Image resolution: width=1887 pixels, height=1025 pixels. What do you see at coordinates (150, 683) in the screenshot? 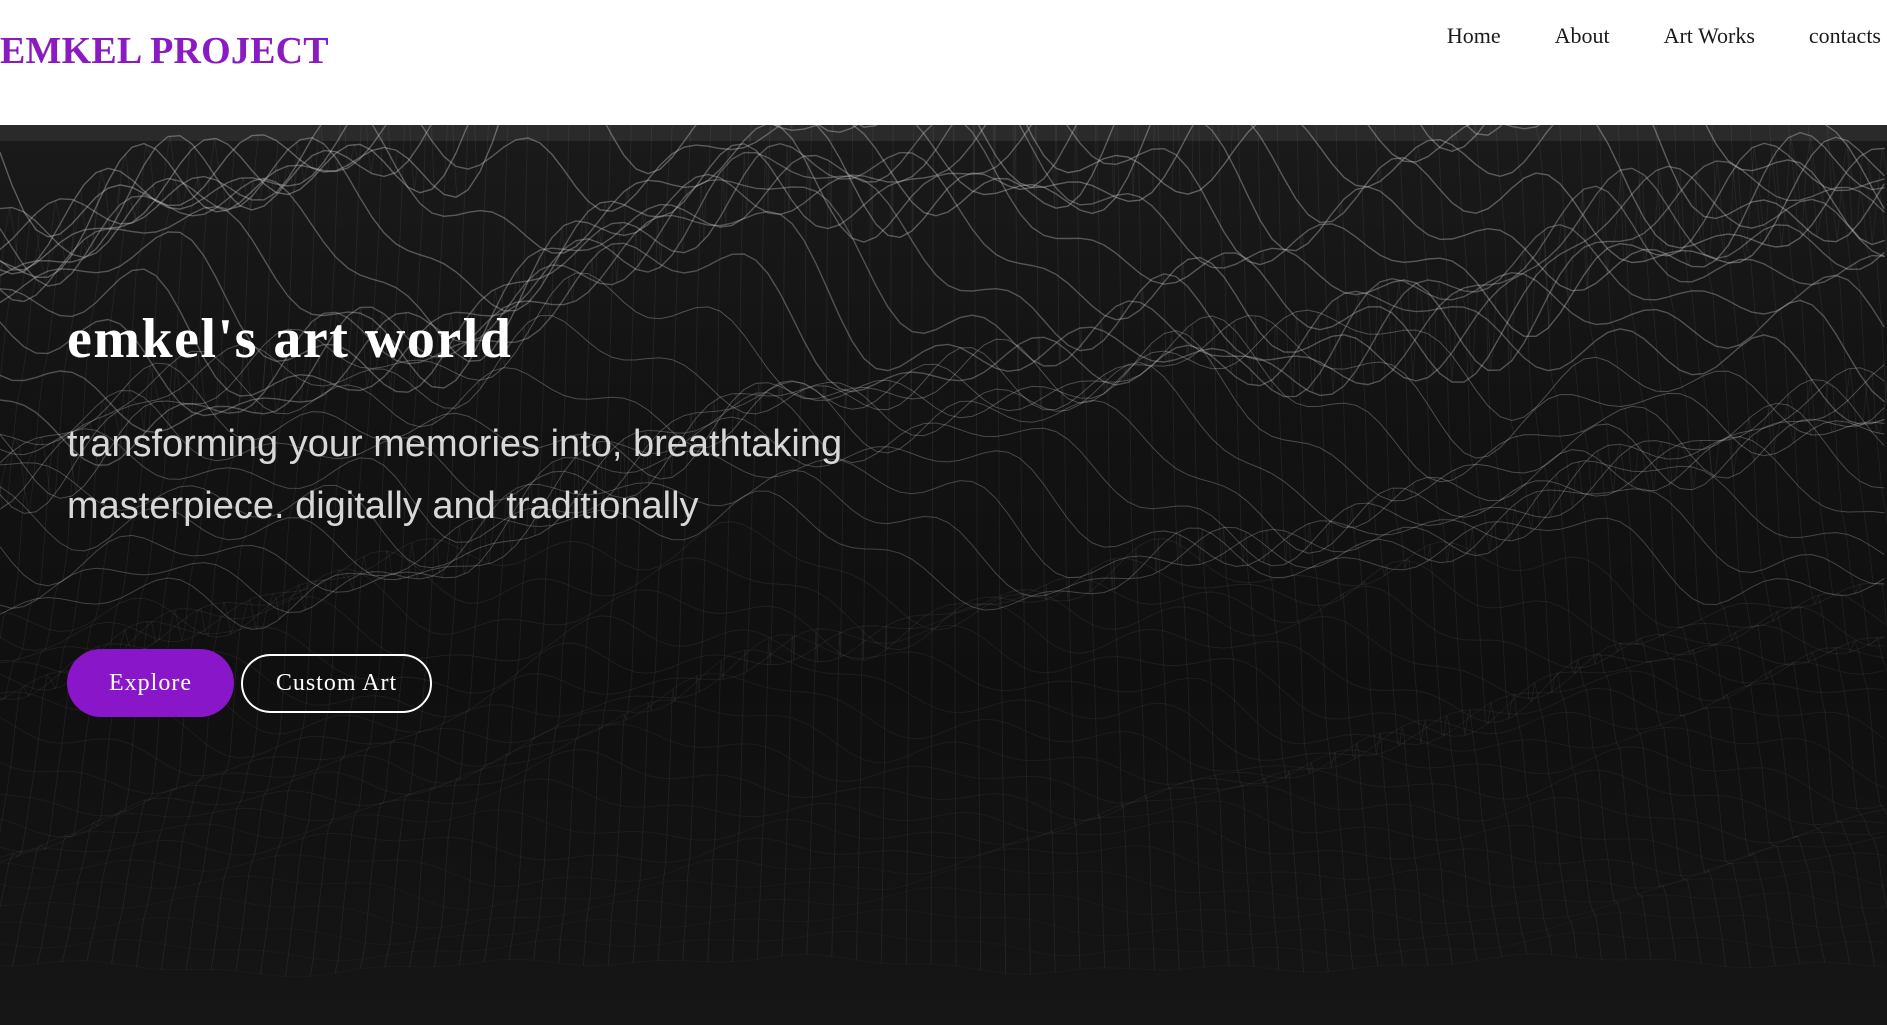
I see `explore-button: Explore` at bounding box center [150, 683].